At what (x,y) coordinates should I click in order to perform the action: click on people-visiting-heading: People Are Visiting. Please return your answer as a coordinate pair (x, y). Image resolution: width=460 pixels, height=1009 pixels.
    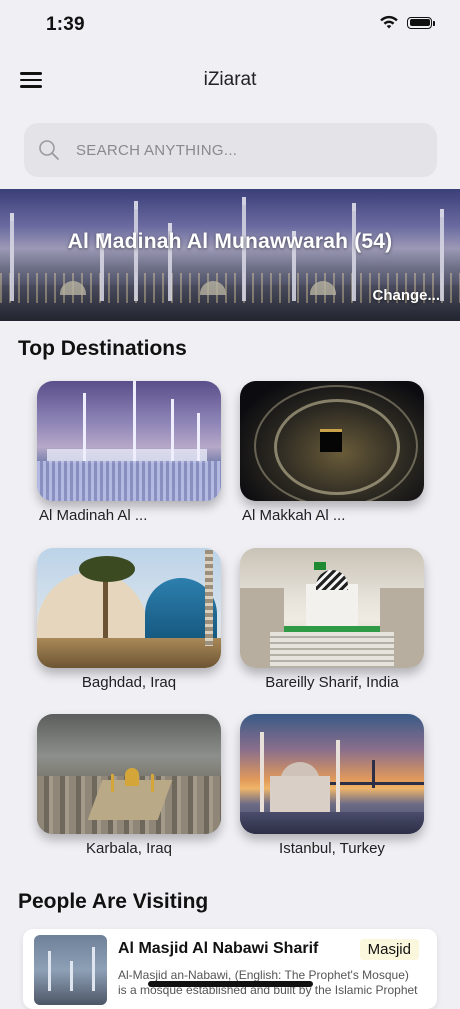
    Looking at the image, I should click on (113, 901).